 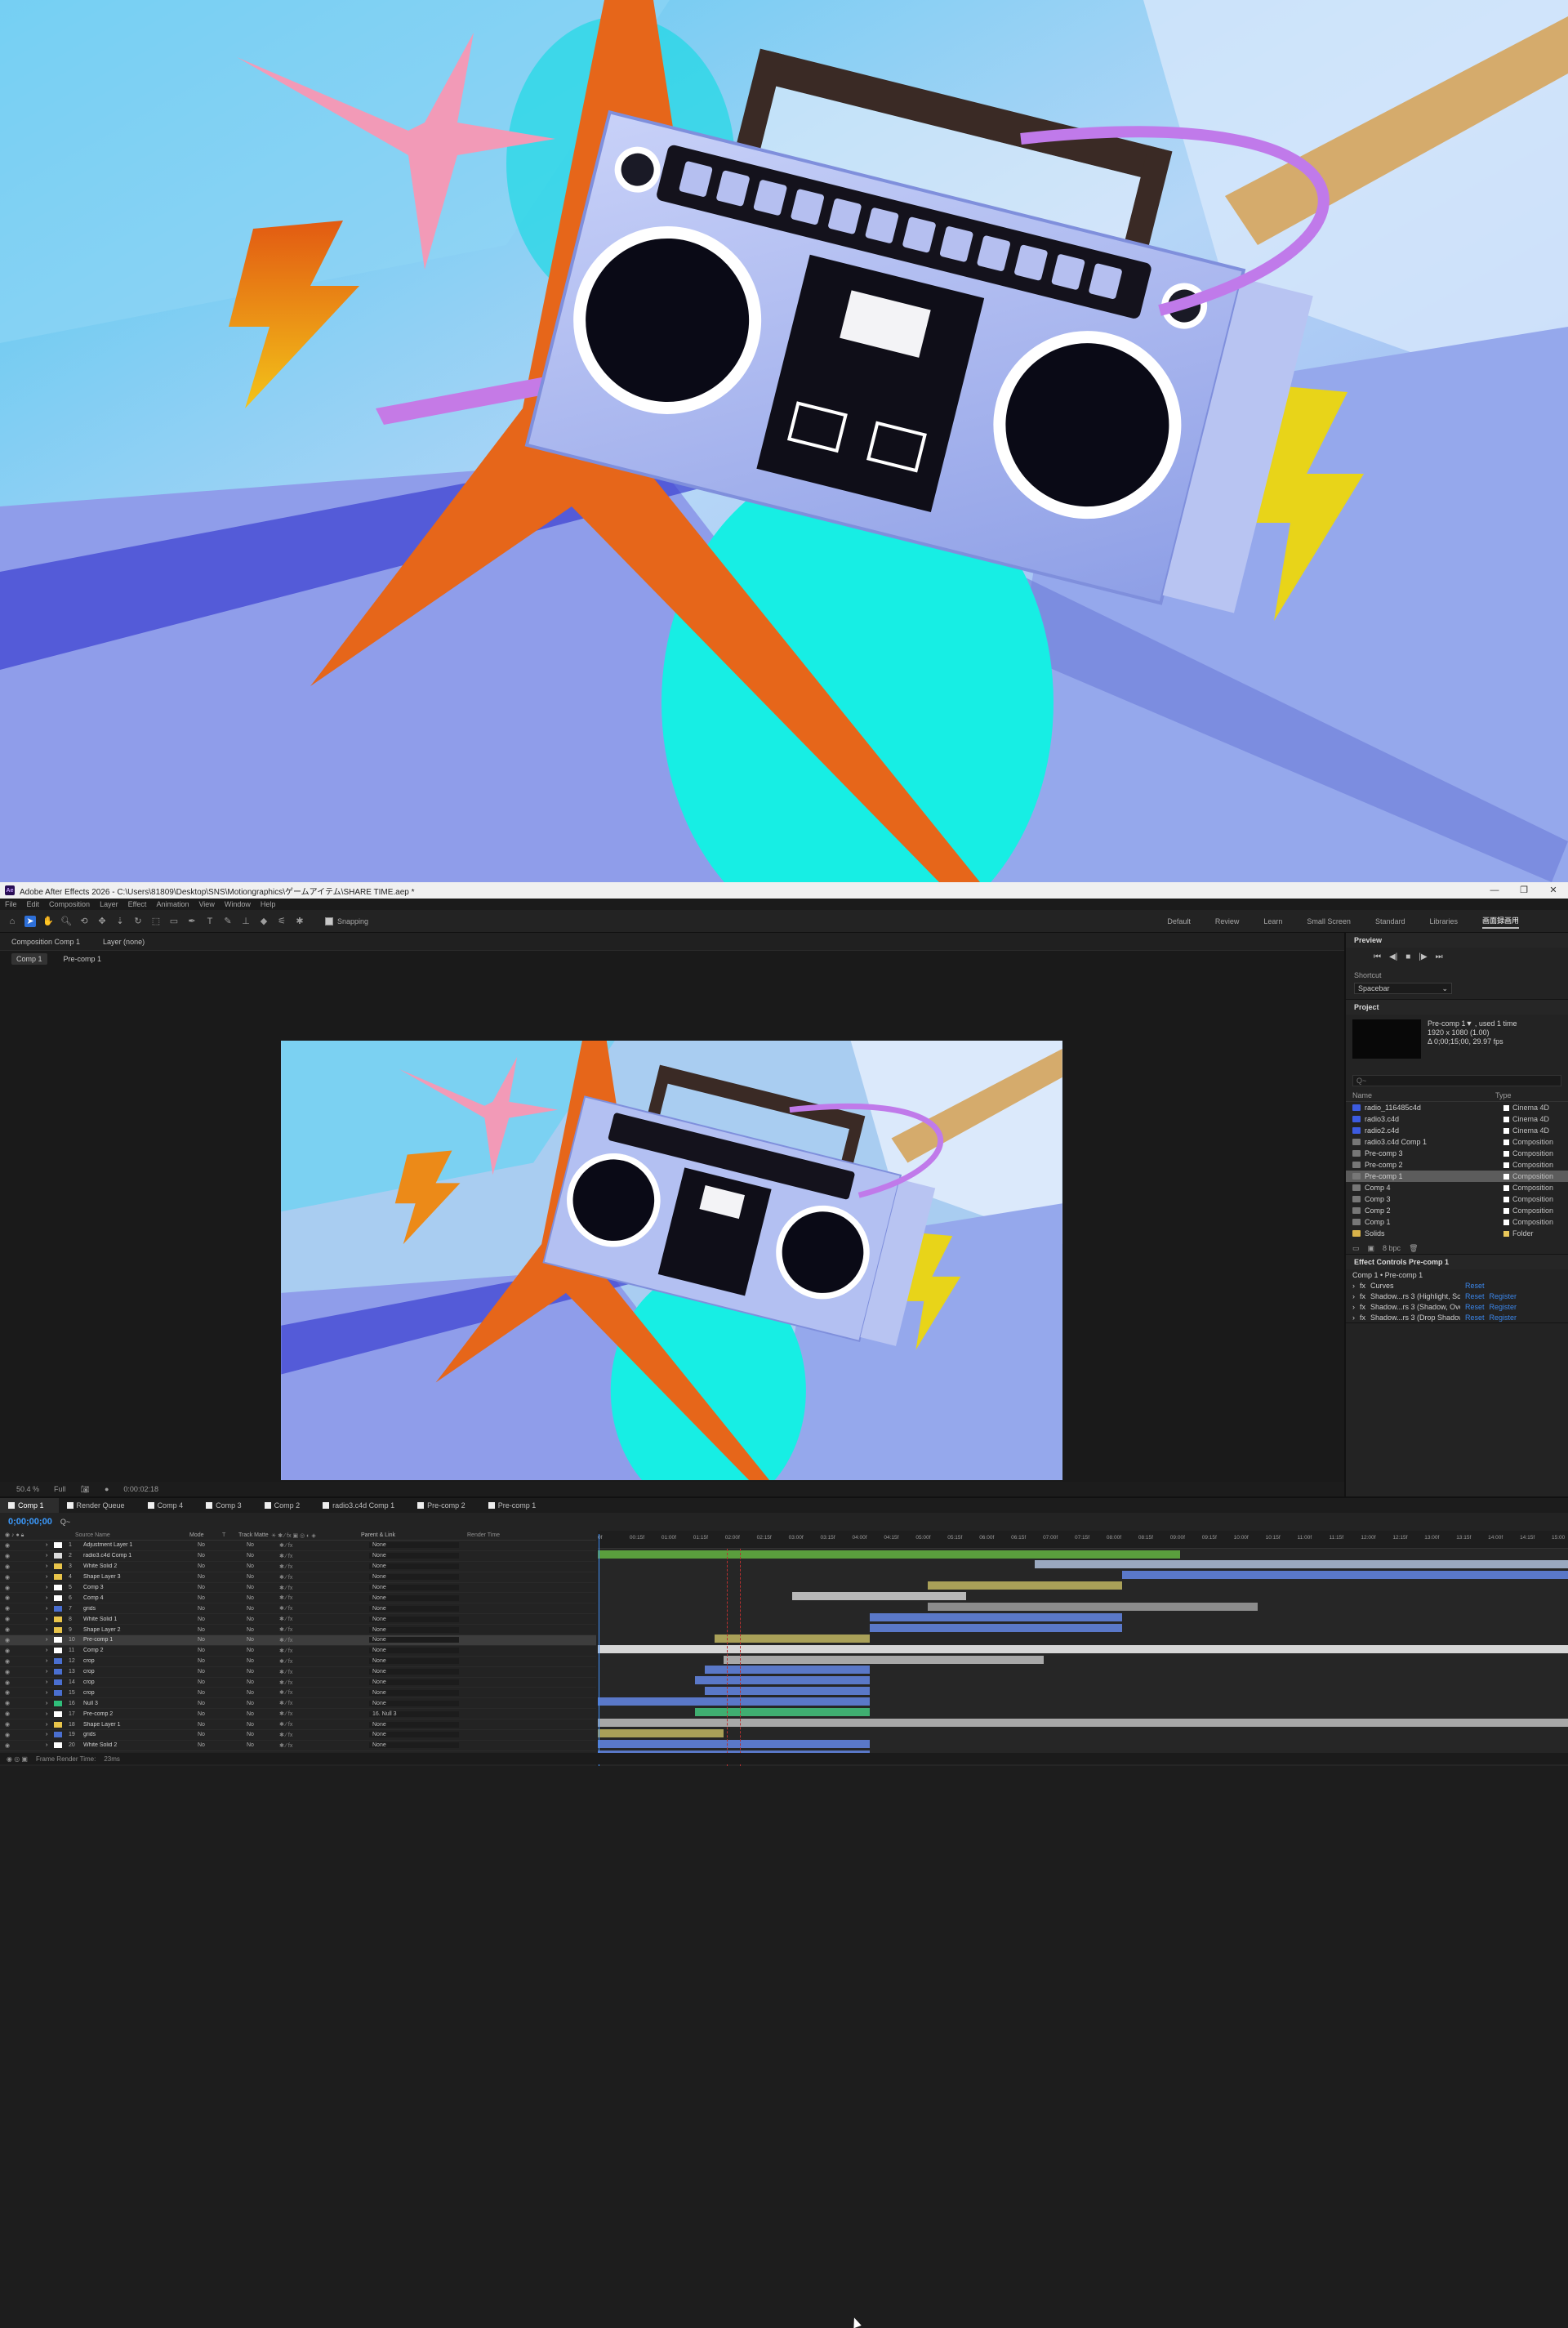 What do you see at coordinates (140, 1640) in the screenshot?
I see `layer-name: Pre-comp 1` at bounding box center [140, 1640].